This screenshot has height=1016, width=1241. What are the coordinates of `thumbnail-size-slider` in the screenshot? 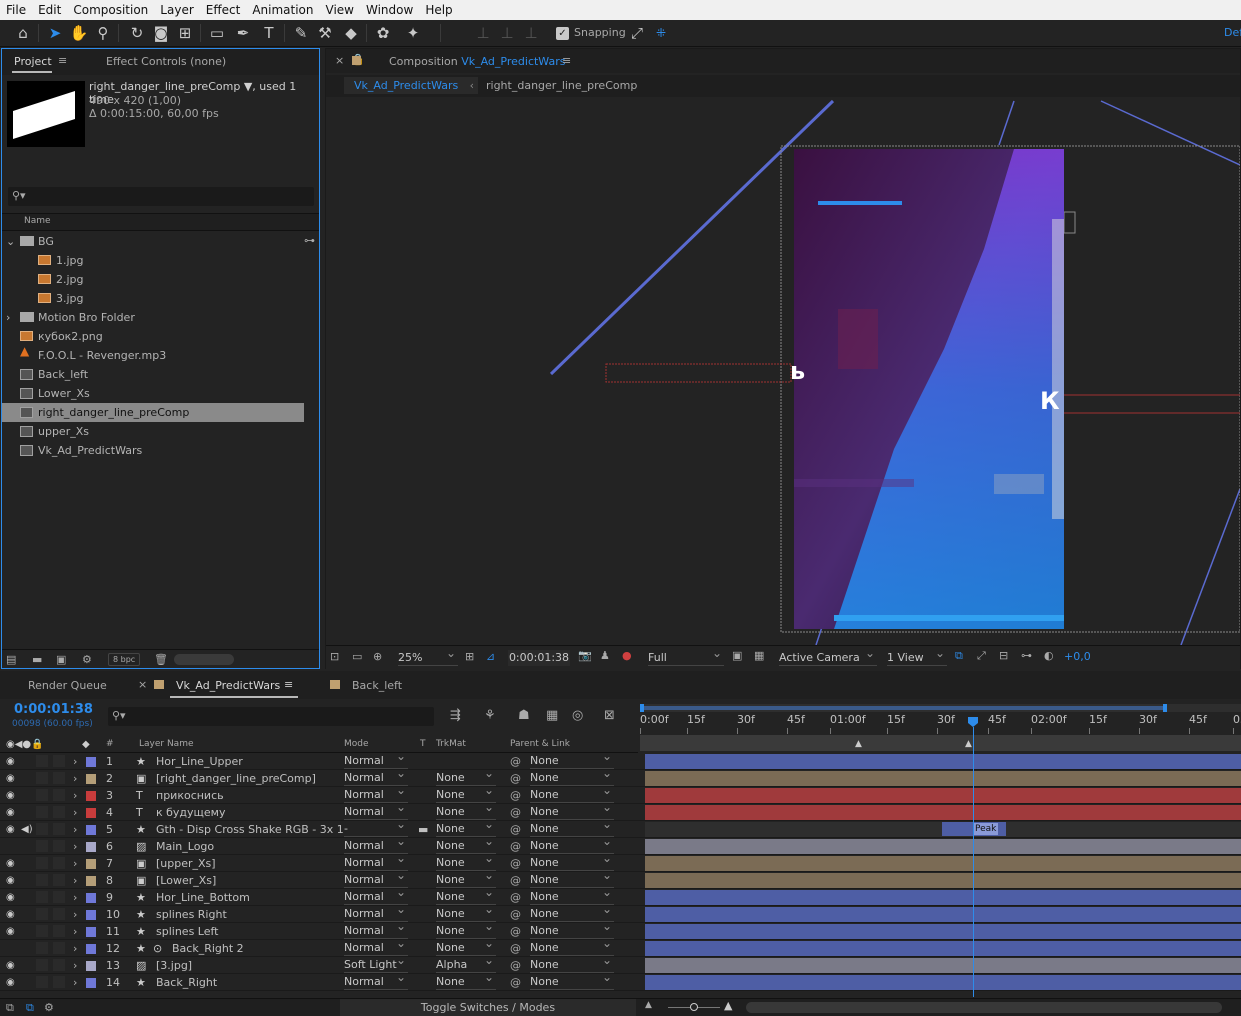 It's located at (204, 659).